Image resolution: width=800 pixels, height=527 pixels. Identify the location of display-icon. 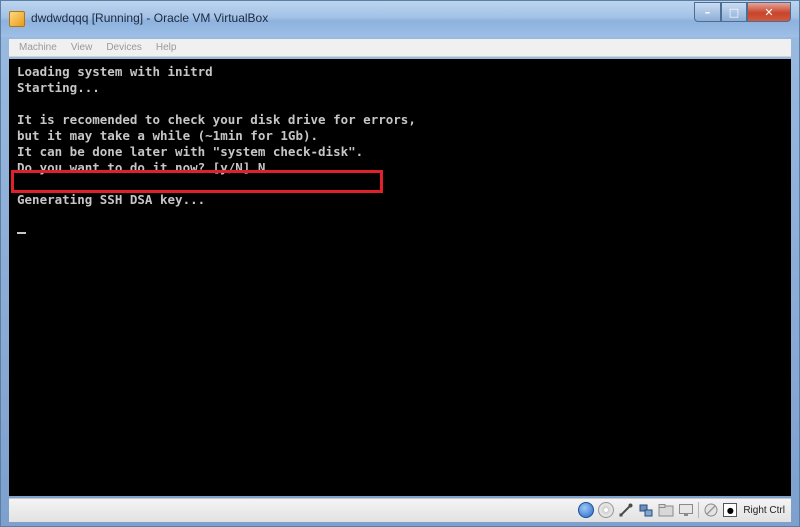
(686, 510).